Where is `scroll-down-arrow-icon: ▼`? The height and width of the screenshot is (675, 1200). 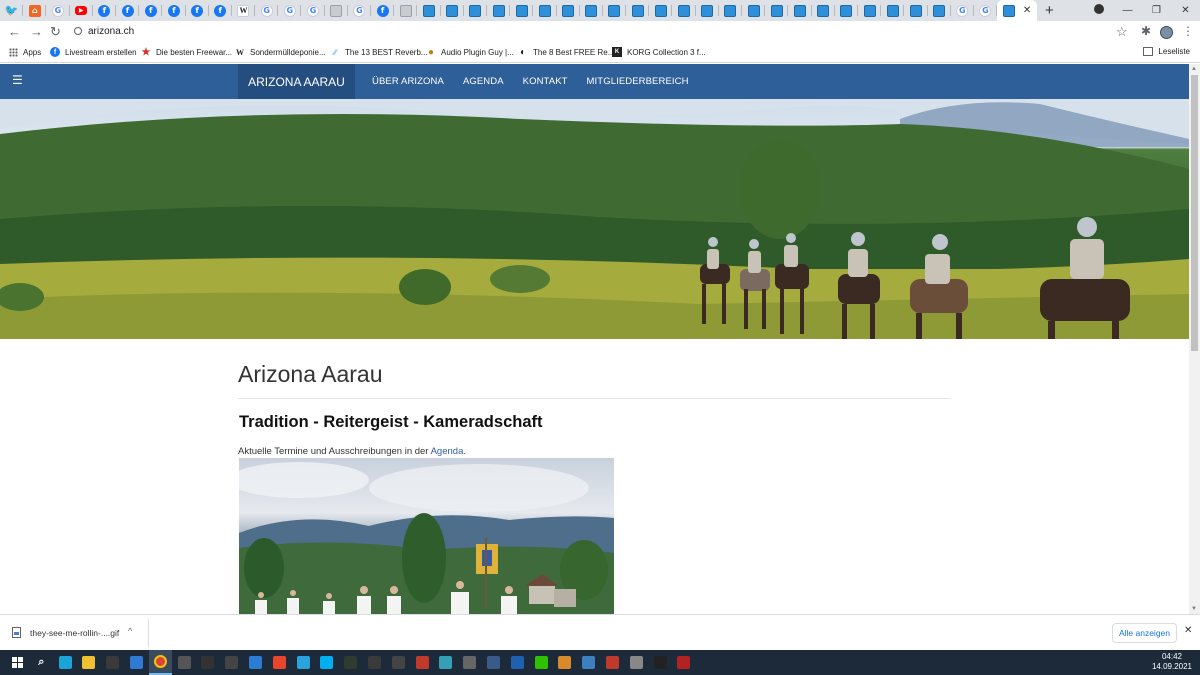 scroll-down-arrow-icon: ▼ is located at coordinates (1194, 609).